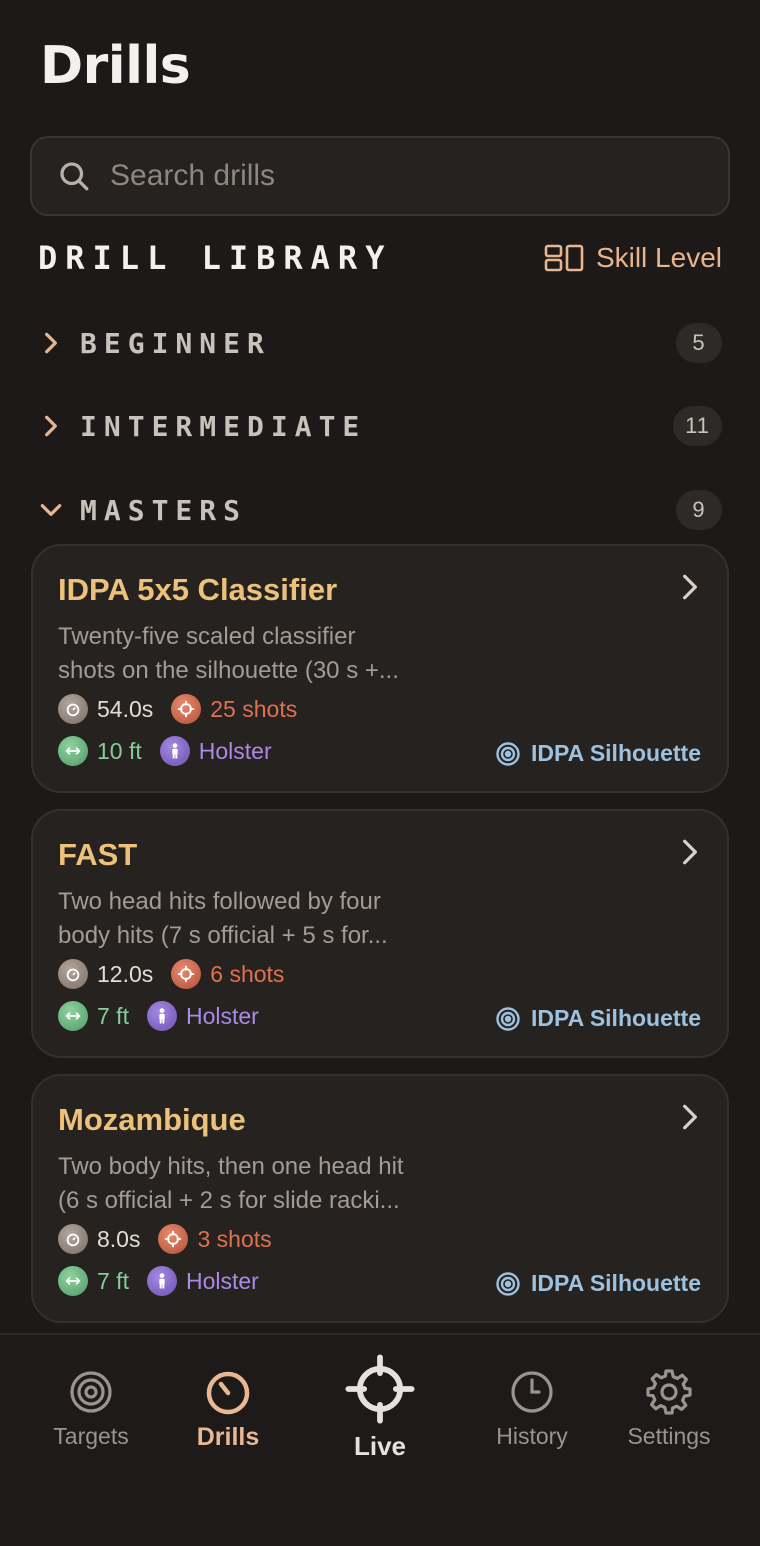 The image size is (760, 1546). I want to click on chevron-down-icon, so click(51, 510).